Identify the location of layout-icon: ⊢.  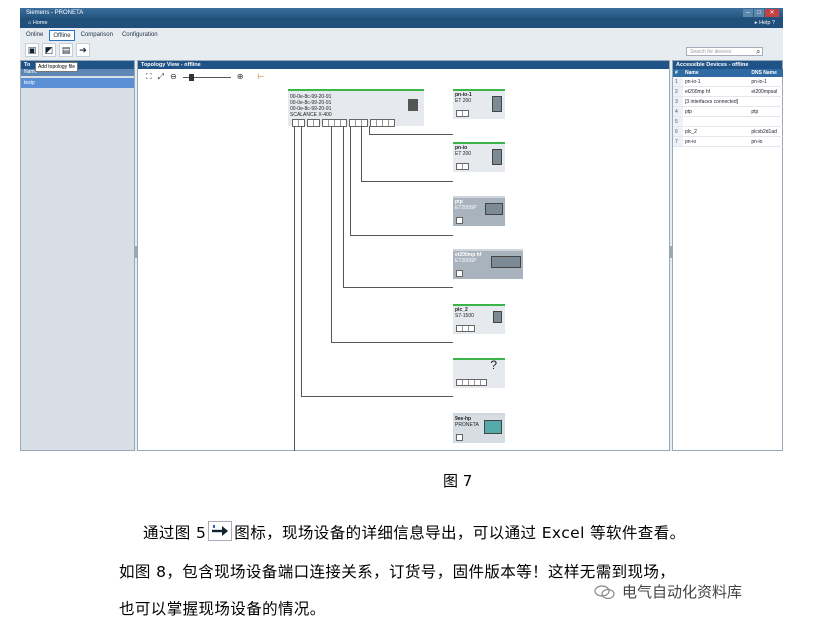
(260, 77).